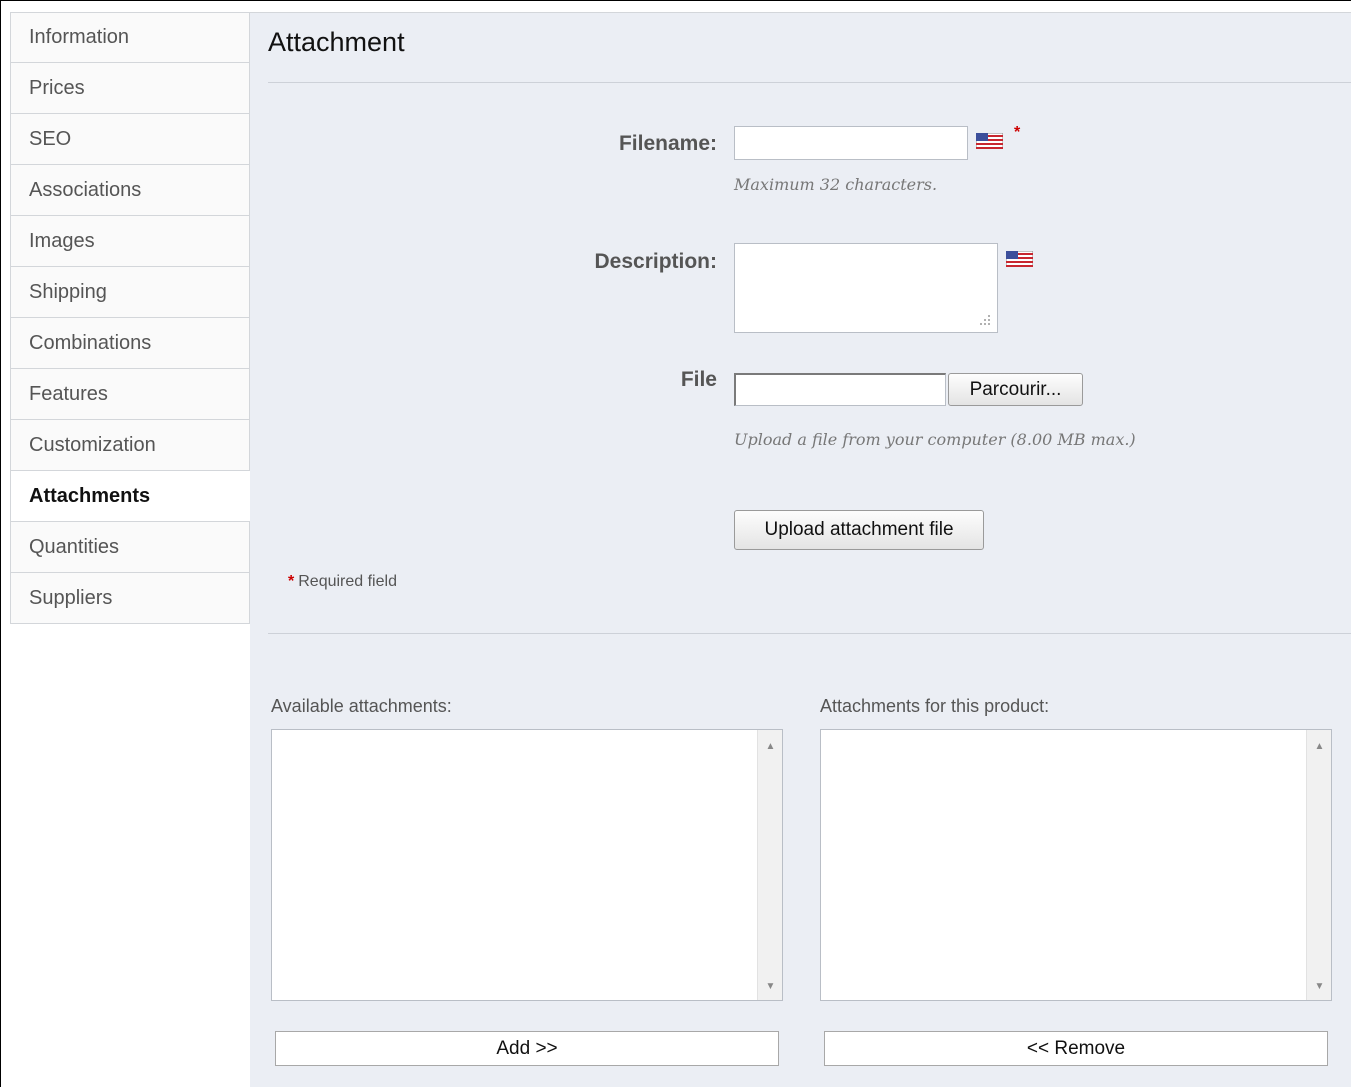 This screenshot has height=1087, width=1351. Describe the element at coordinates (840, 389) in the screenshot. I see `file-path-input` at that location.